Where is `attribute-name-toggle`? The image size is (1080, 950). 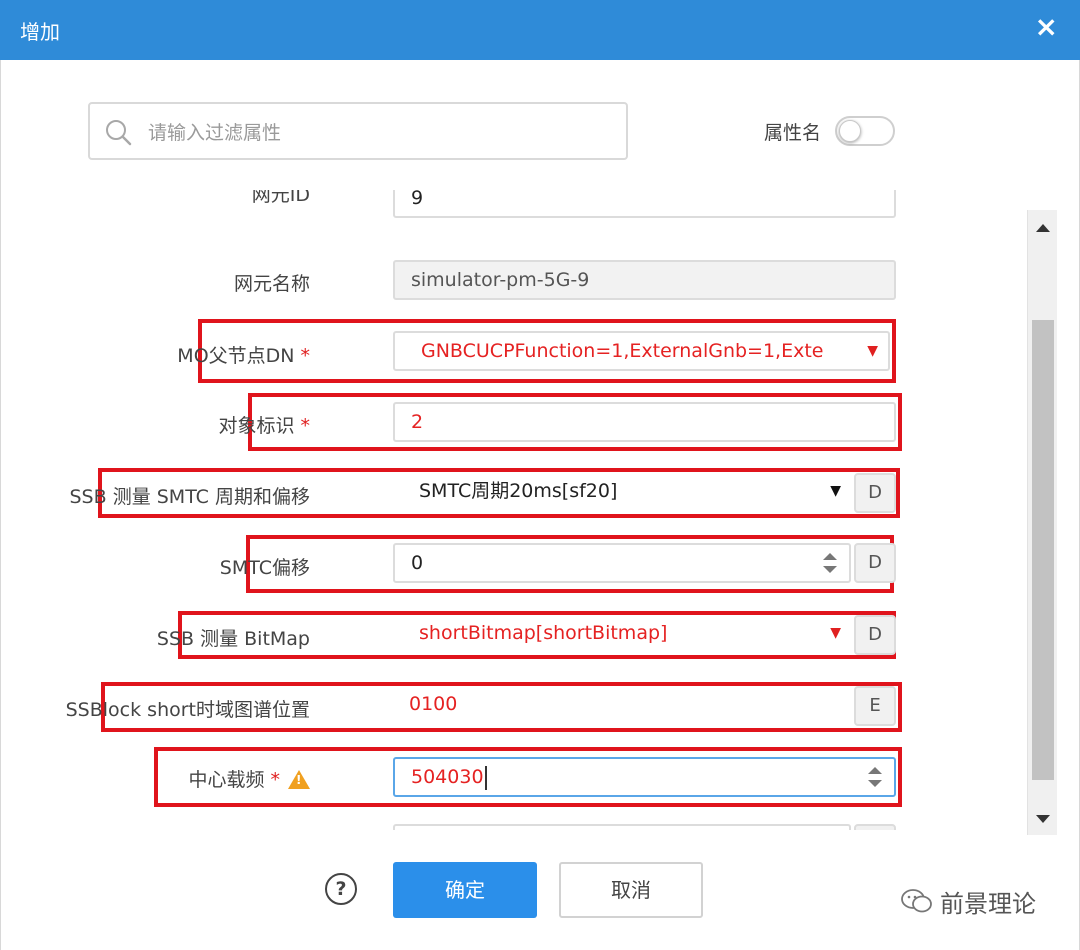
attribute-name-toggle is located at coordinates (865, 131).